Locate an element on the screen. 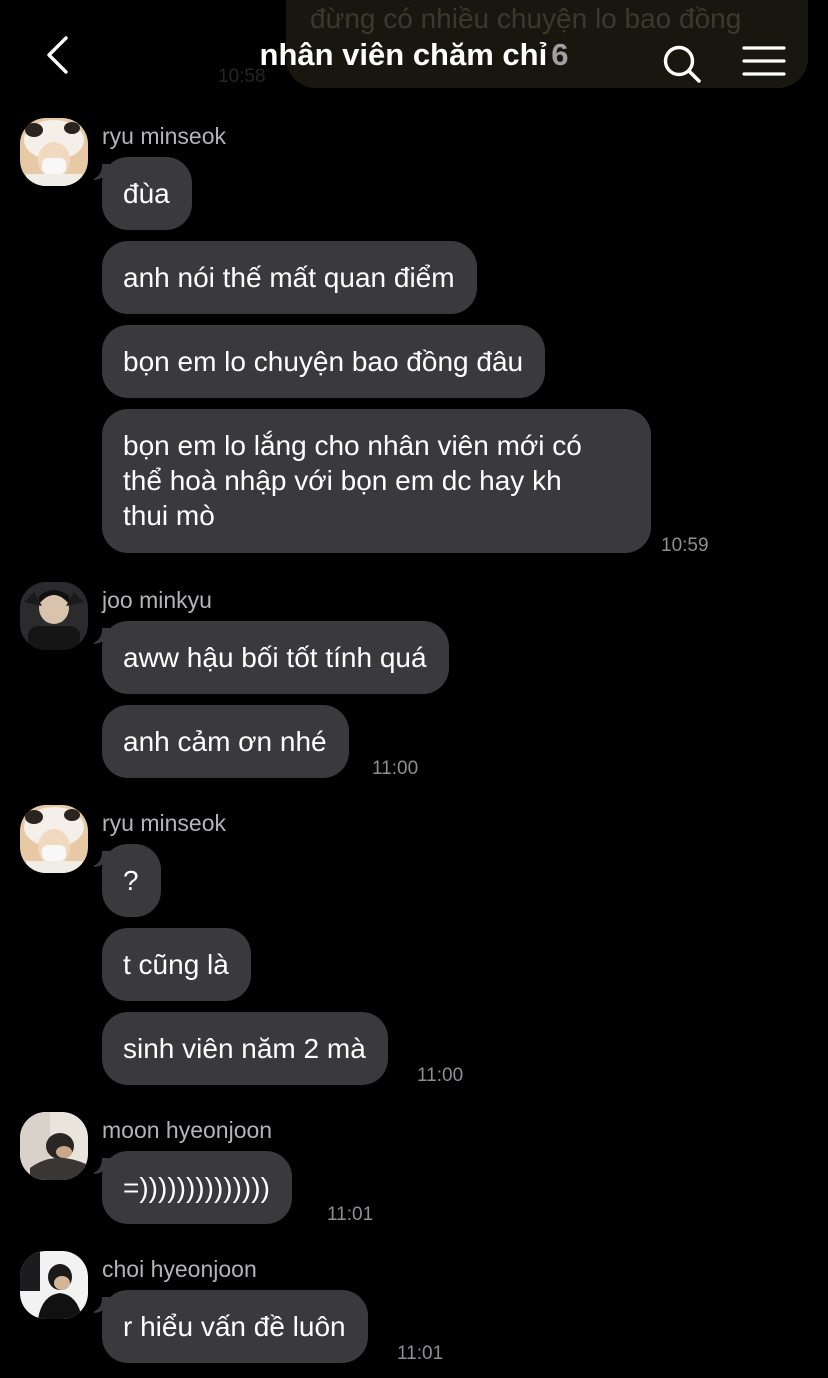 The image size is (828, 1378). sender-name: choi hyeonjoon is located at coordinates (179, 1269).